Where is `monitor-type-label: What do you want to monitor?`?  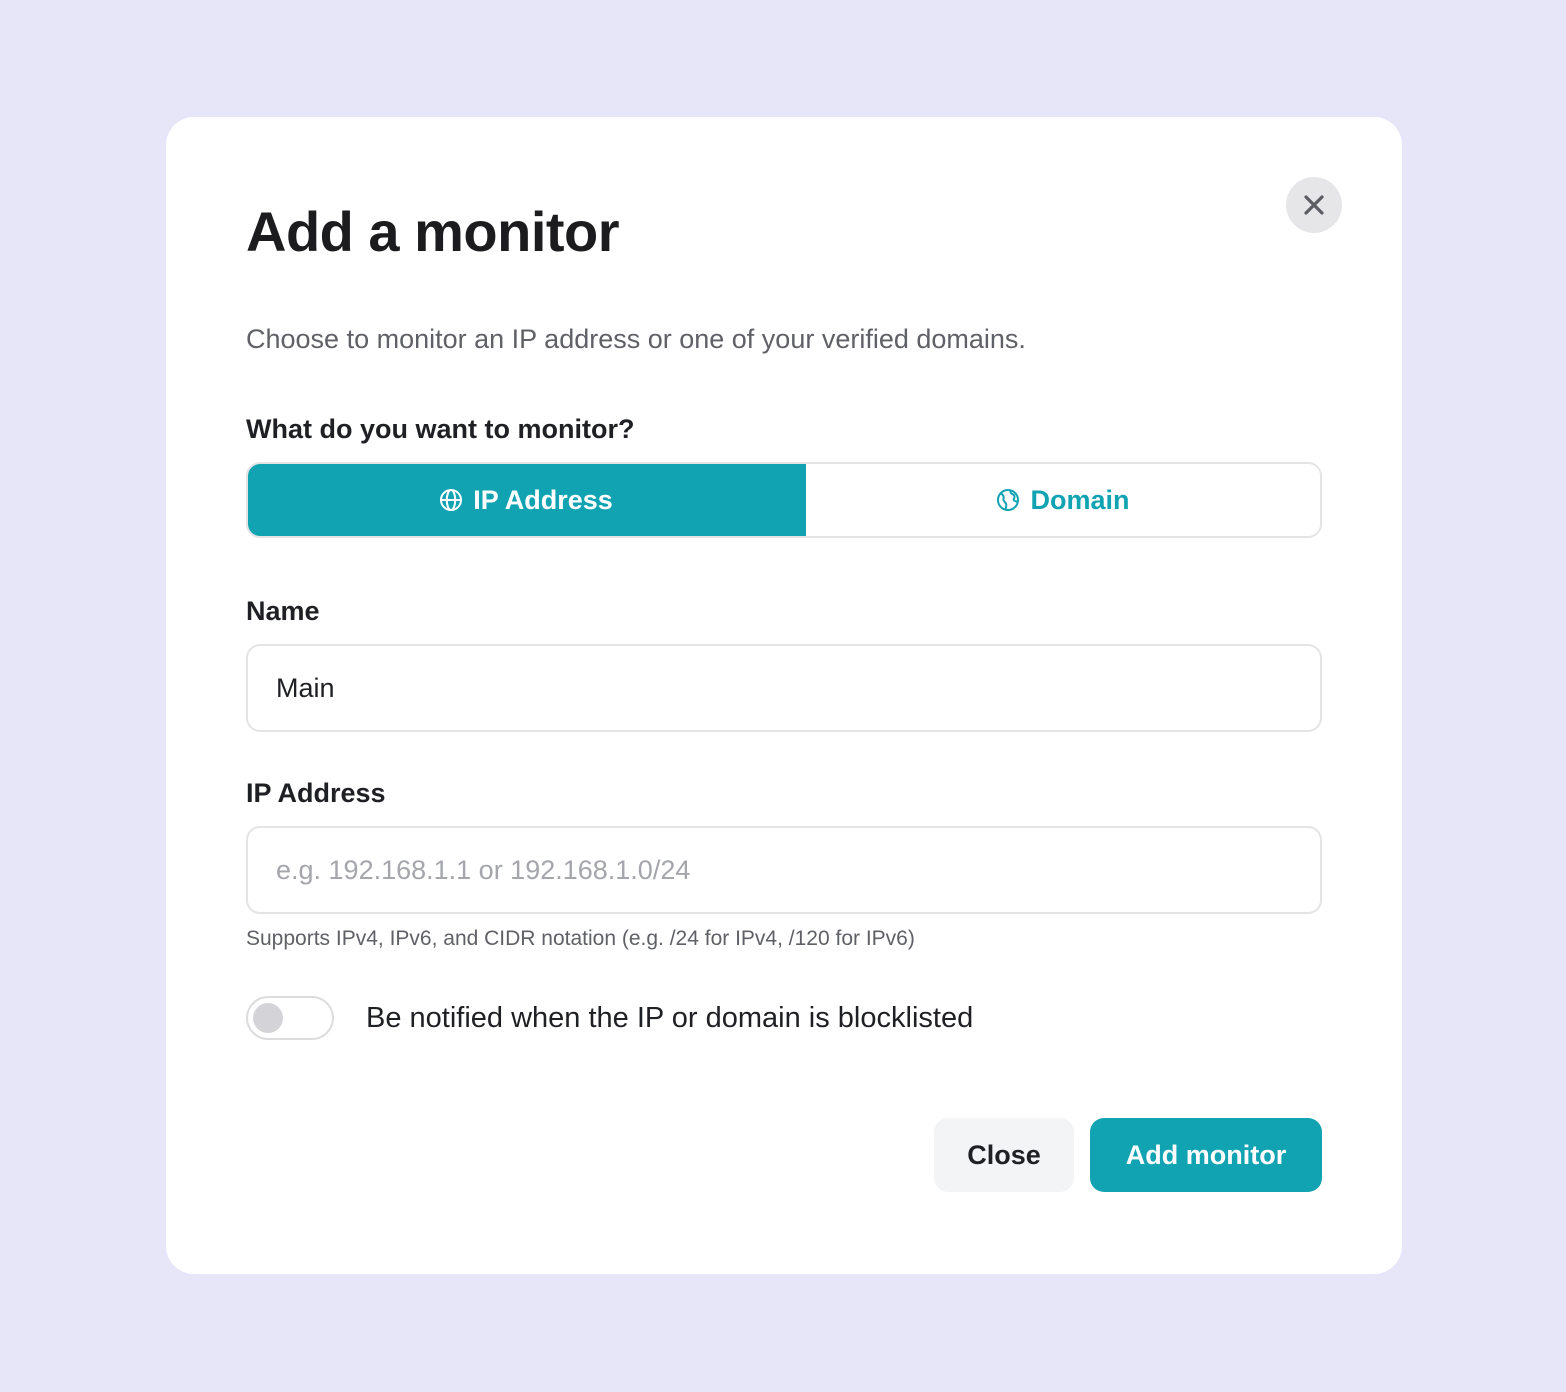 monitor-type-label: What do you want to monitor? is located at coordinates (440, 429).